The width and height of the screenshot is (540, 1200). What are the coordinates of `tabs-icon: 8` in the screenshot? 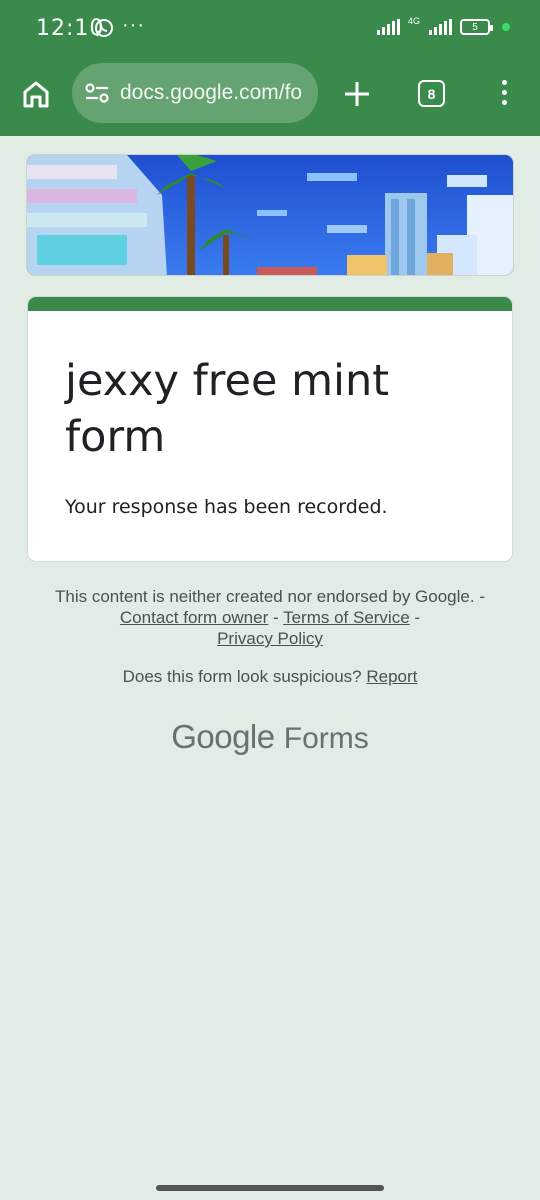 It's located at (431, 93).